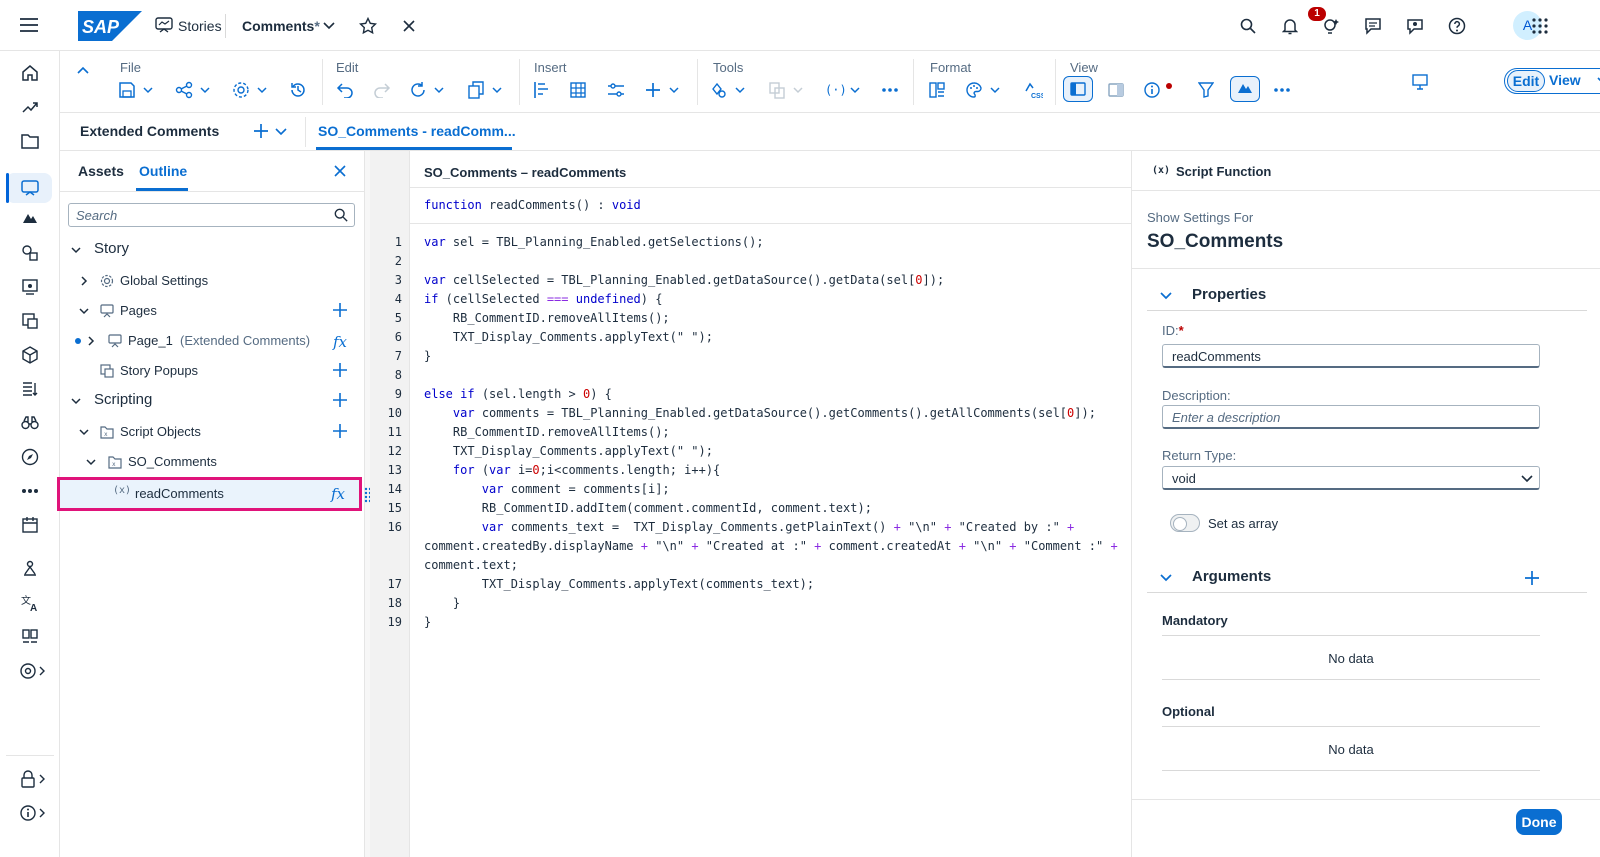  I want to click on notification-bell-icon, so click(1290, 26).